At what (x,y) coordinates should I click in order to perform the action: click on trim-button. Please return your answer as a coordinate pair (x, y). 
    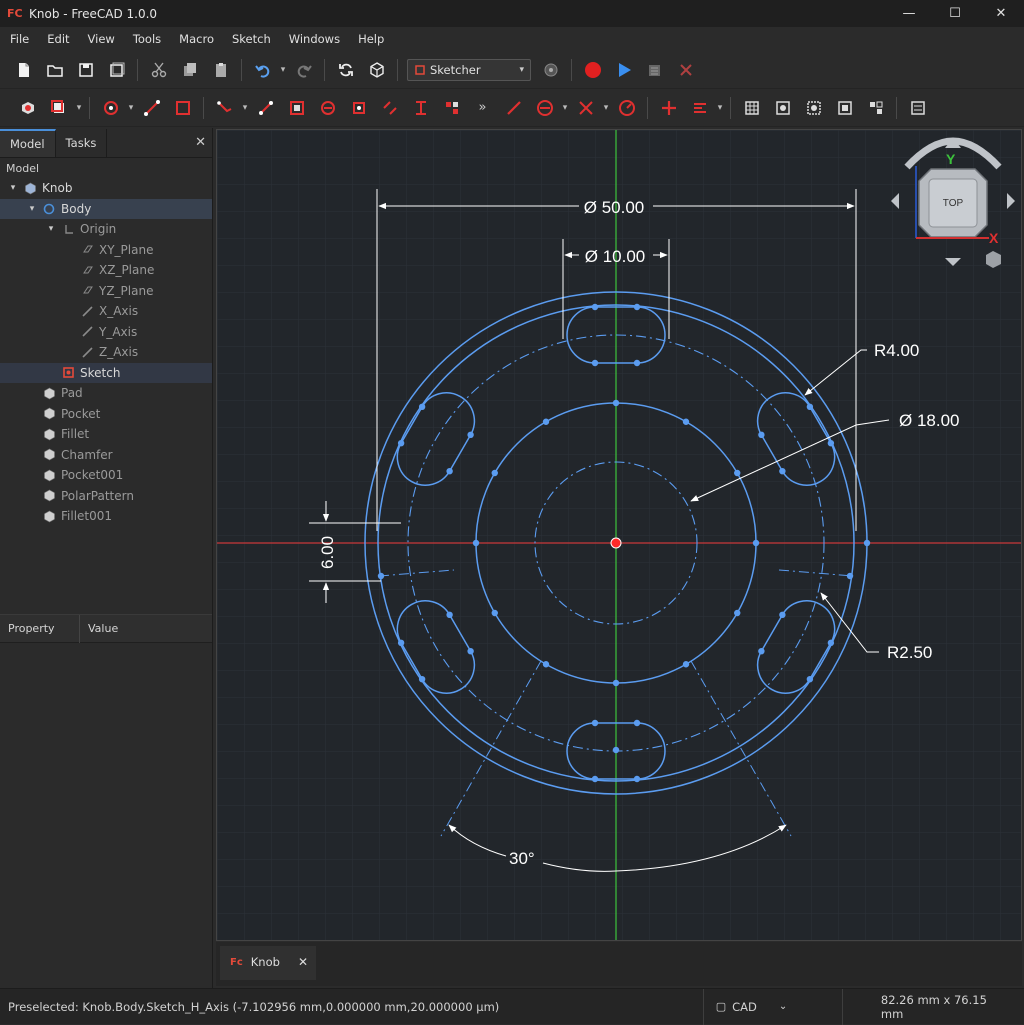
    Looking at the image, I should click on (359, 108).